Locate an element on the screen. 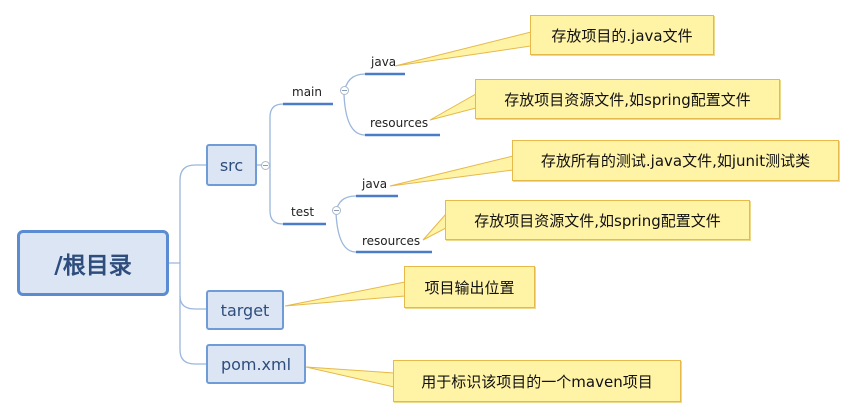 The width and height of the screenshot is (856, 419). note-test-java: 存放所有的测试.java文件,如junit测试类 is located at coordinates (675, 160).